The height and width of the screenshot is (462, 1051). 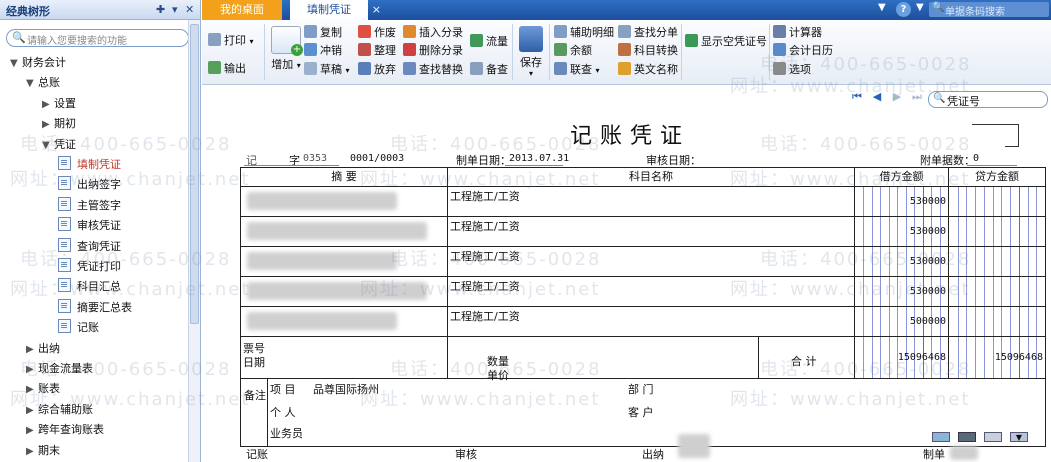 I want to click on find-replace-button: 查找替换, so click(x=433, y=69).